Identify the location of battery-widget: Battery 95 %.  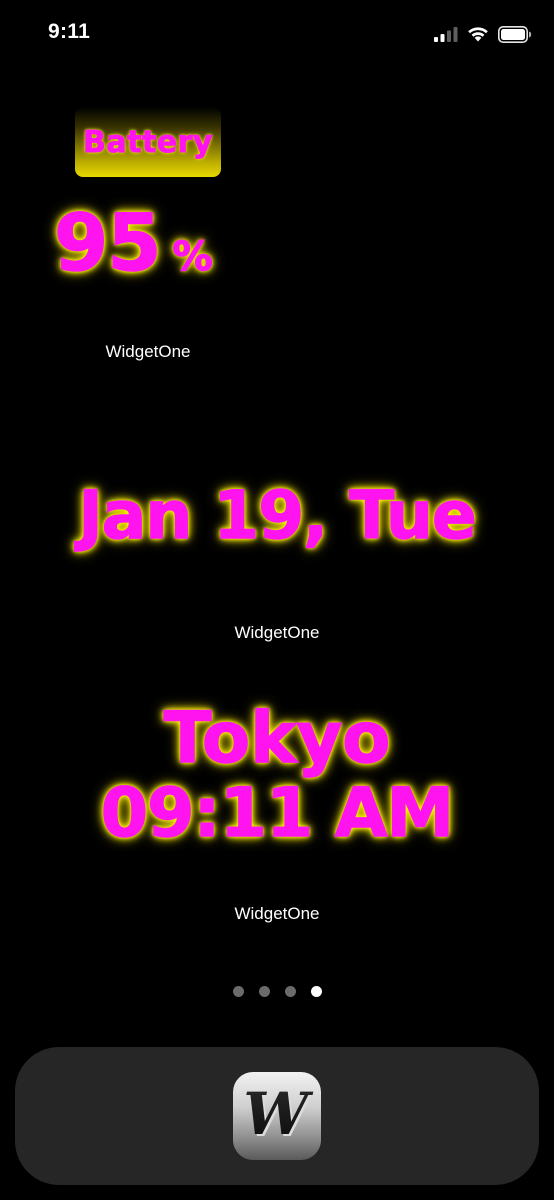
(150, 210).